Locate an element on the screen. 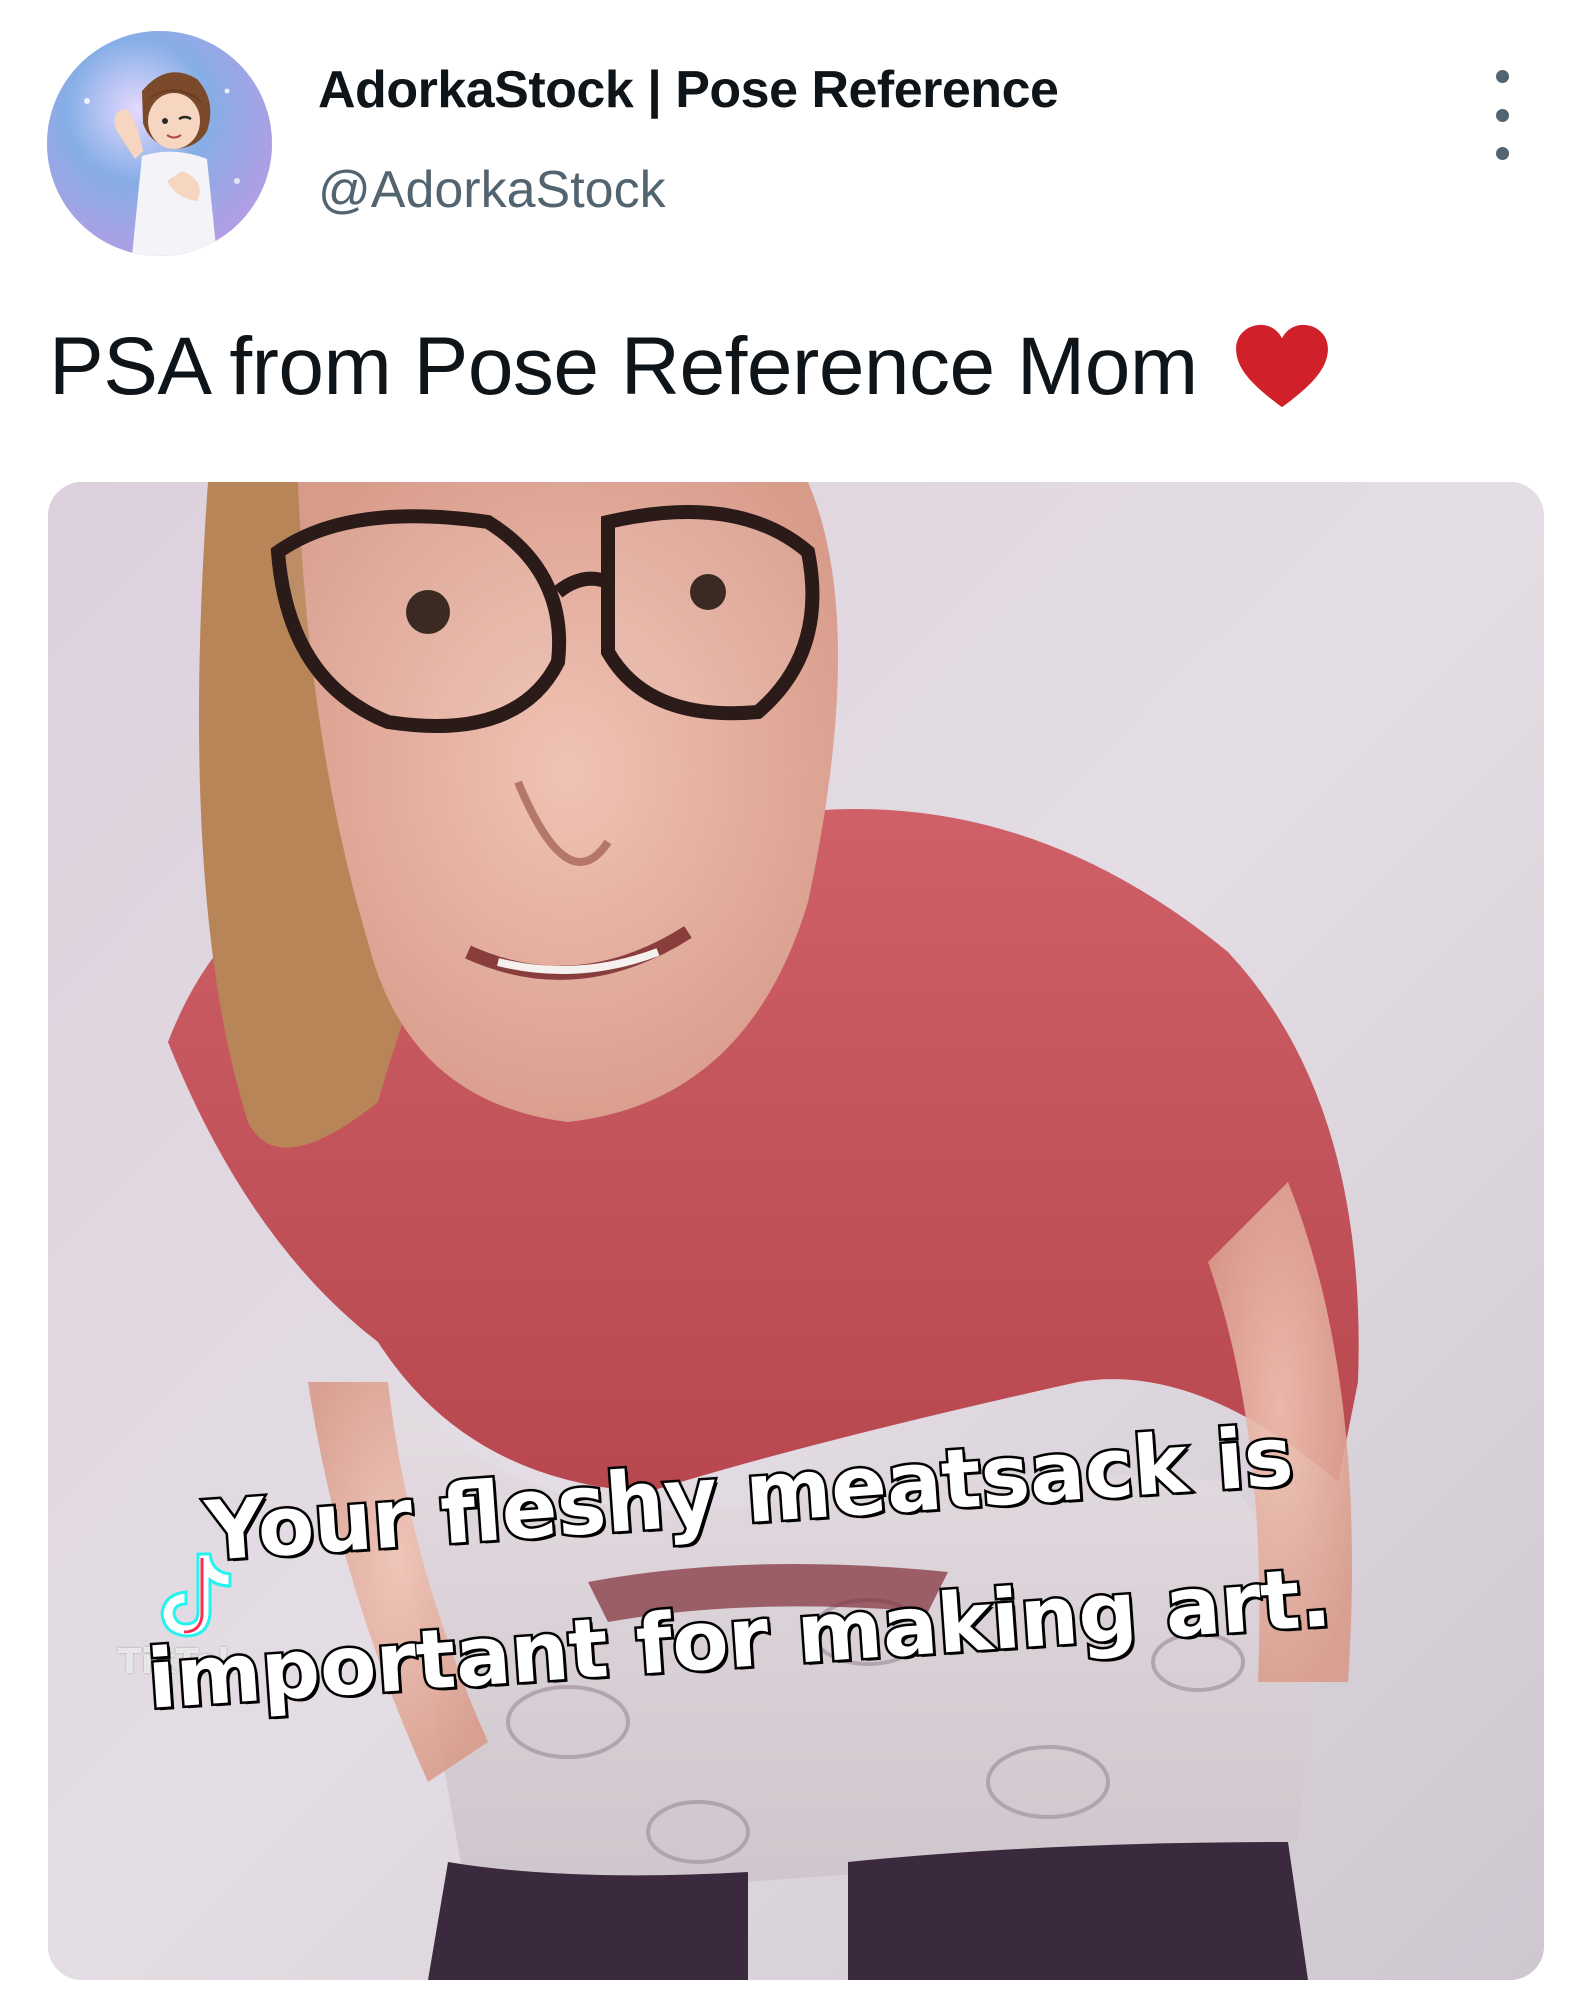  tweet-text: PSA from Pose Reference Mom is located at coordinates (689, 367).